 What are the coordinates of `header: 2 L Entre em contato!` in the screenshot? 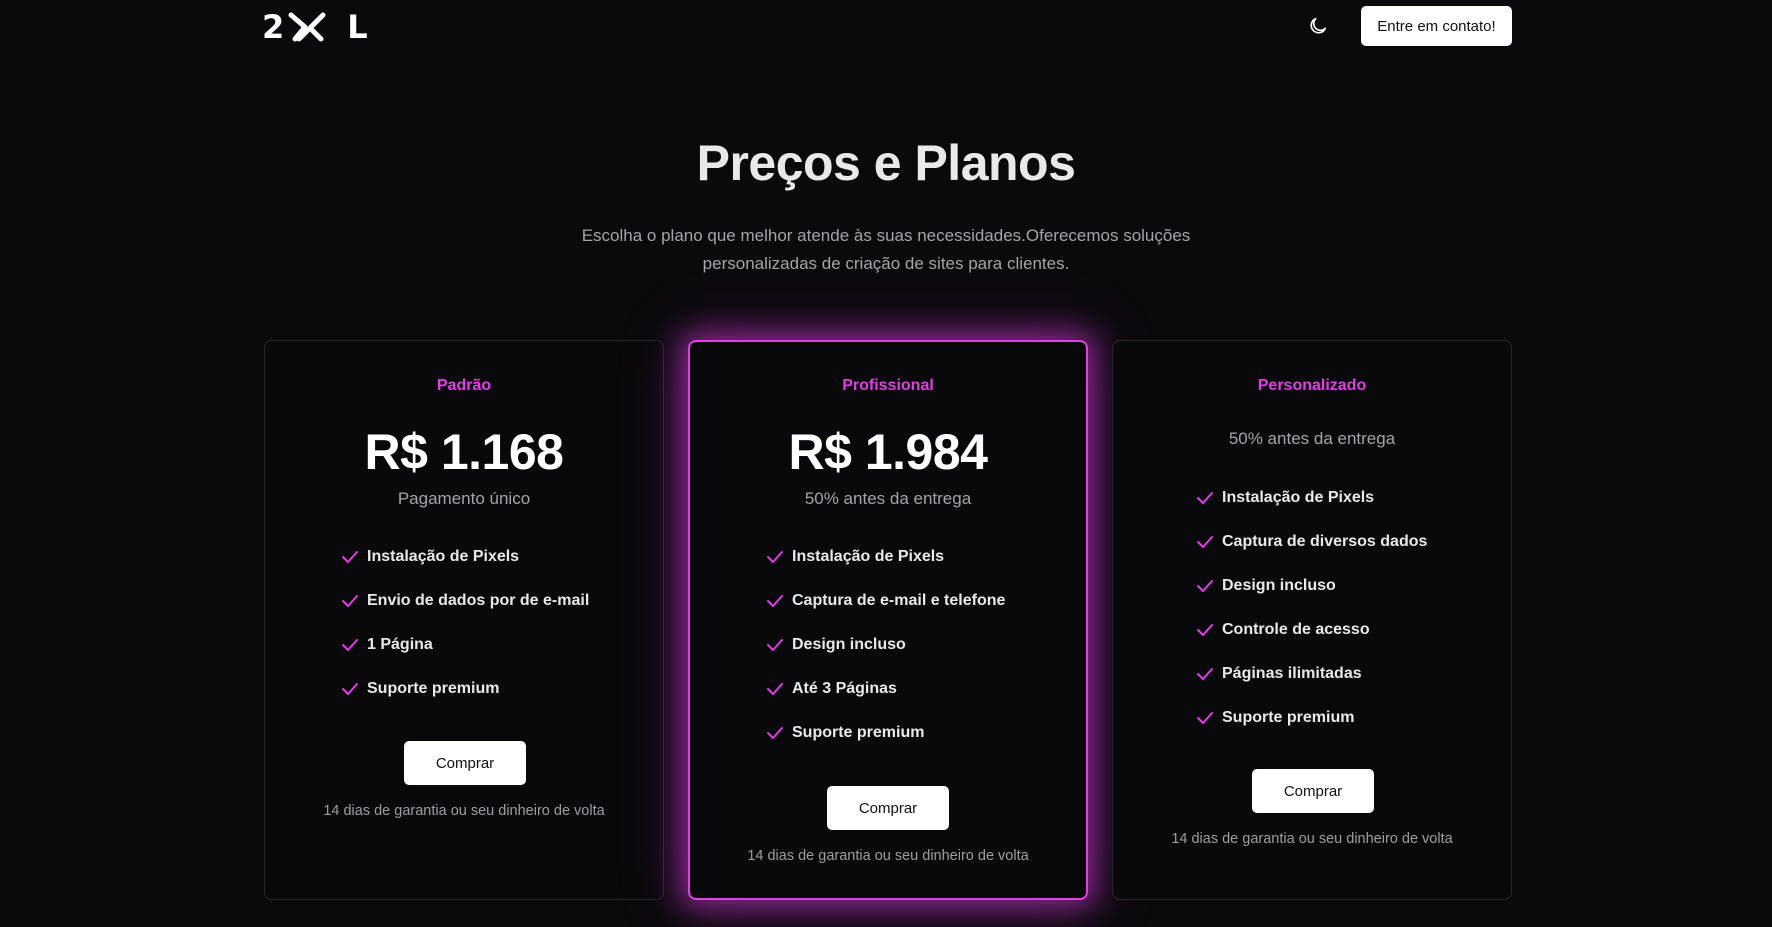 It's located at (886, 26).